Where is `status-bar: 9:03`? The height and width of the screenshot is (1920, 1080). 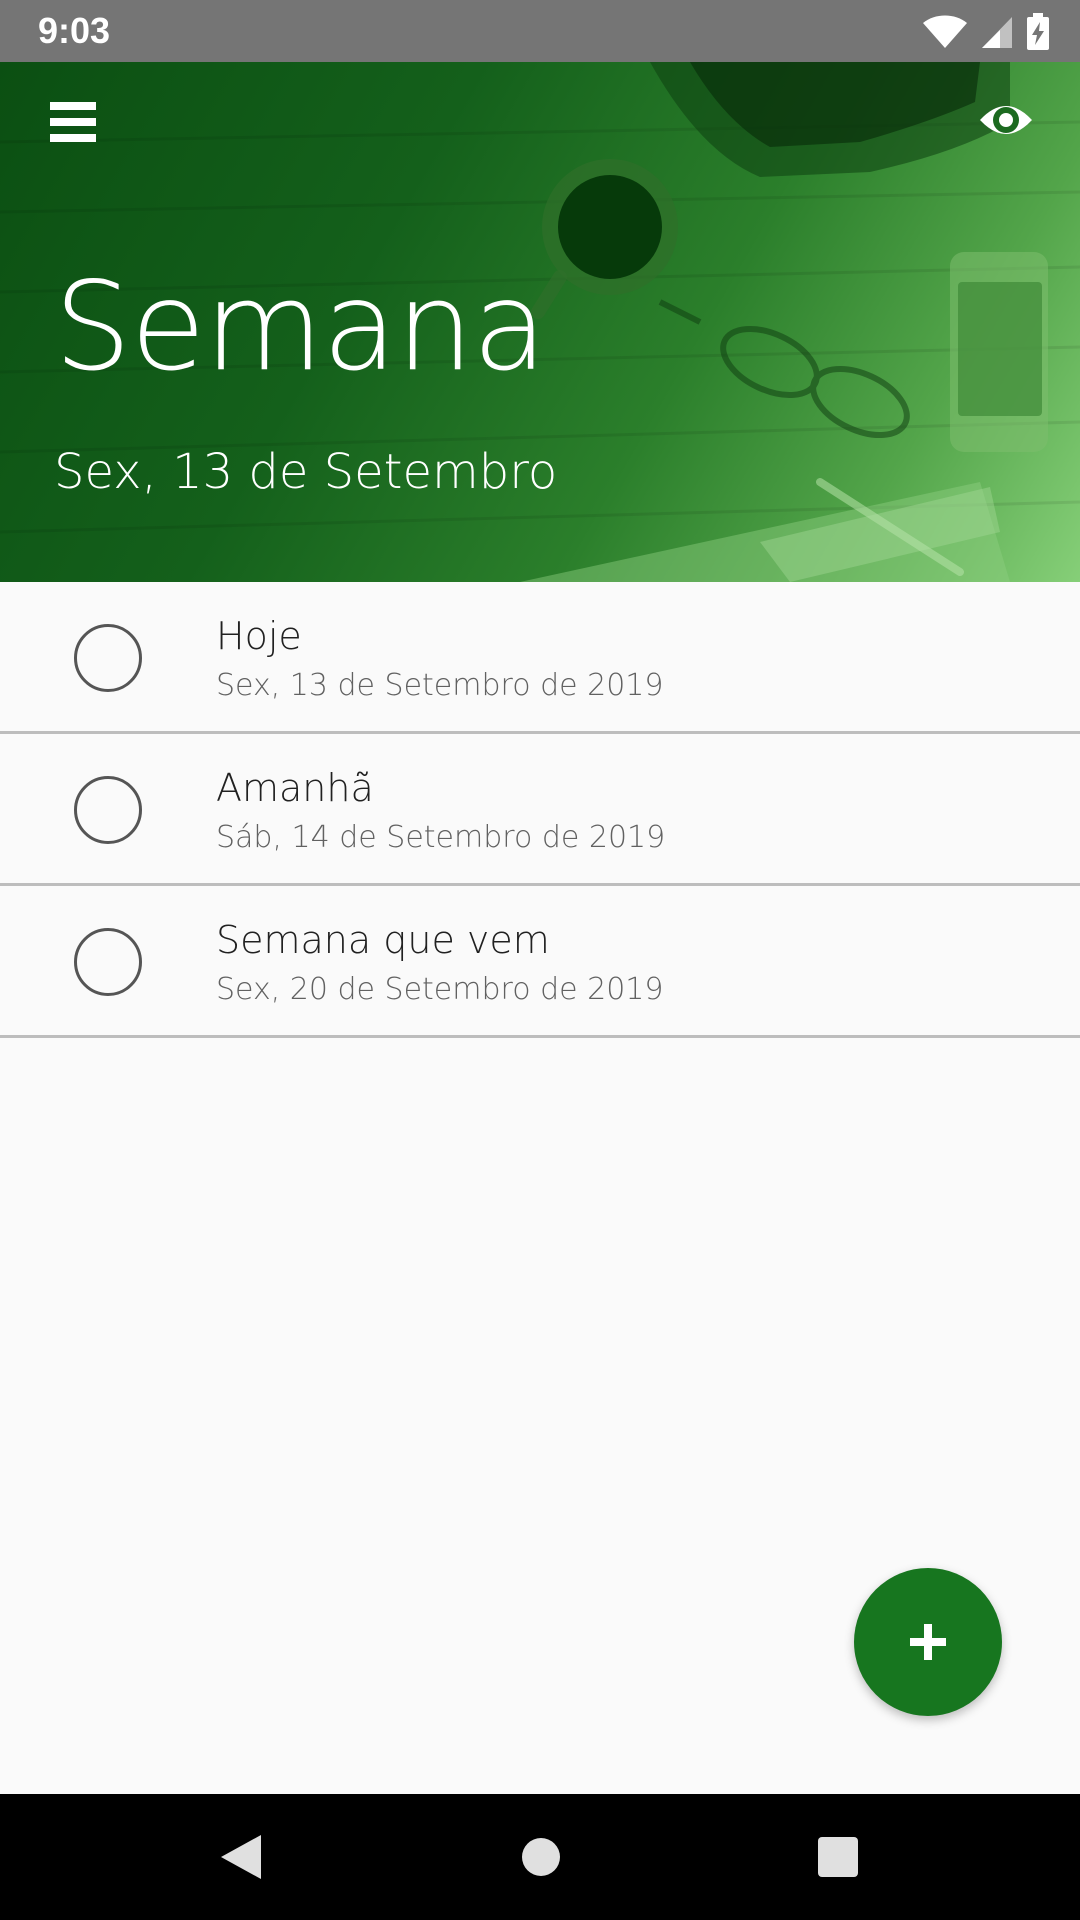
status-bar: 9:03 is located at coordinates (540, 31).